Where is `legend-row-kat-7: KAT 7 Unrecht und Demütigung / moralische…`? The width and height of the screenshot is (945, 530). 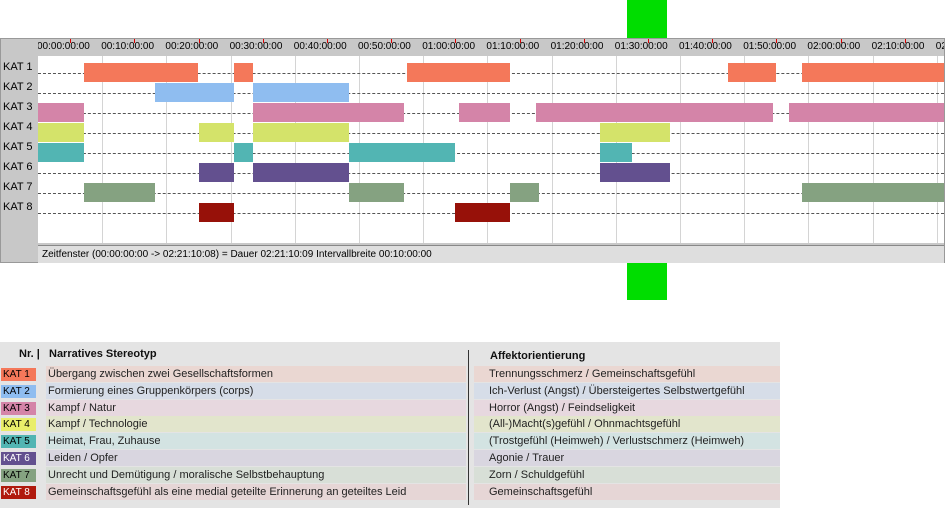 legend-row-kat-7: KAT 7 Unrecht und Demütigung / moralische… is located at coordinates (390, 474).